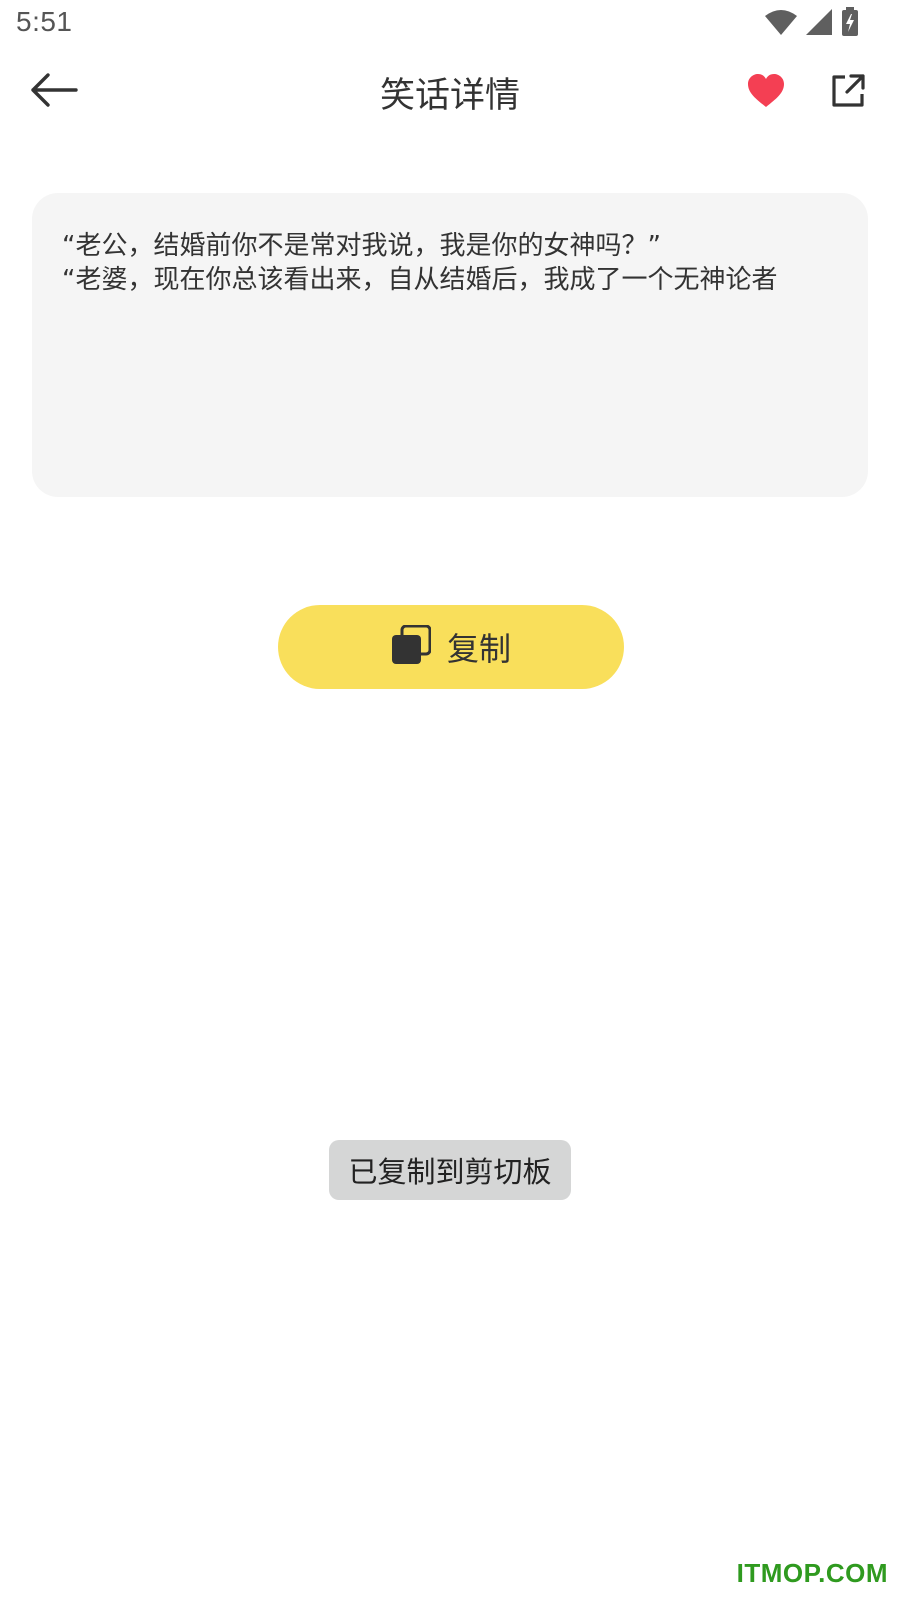 This screenshot has width=900, height=1600. I want to click on favorite-button, so click(766, 93).